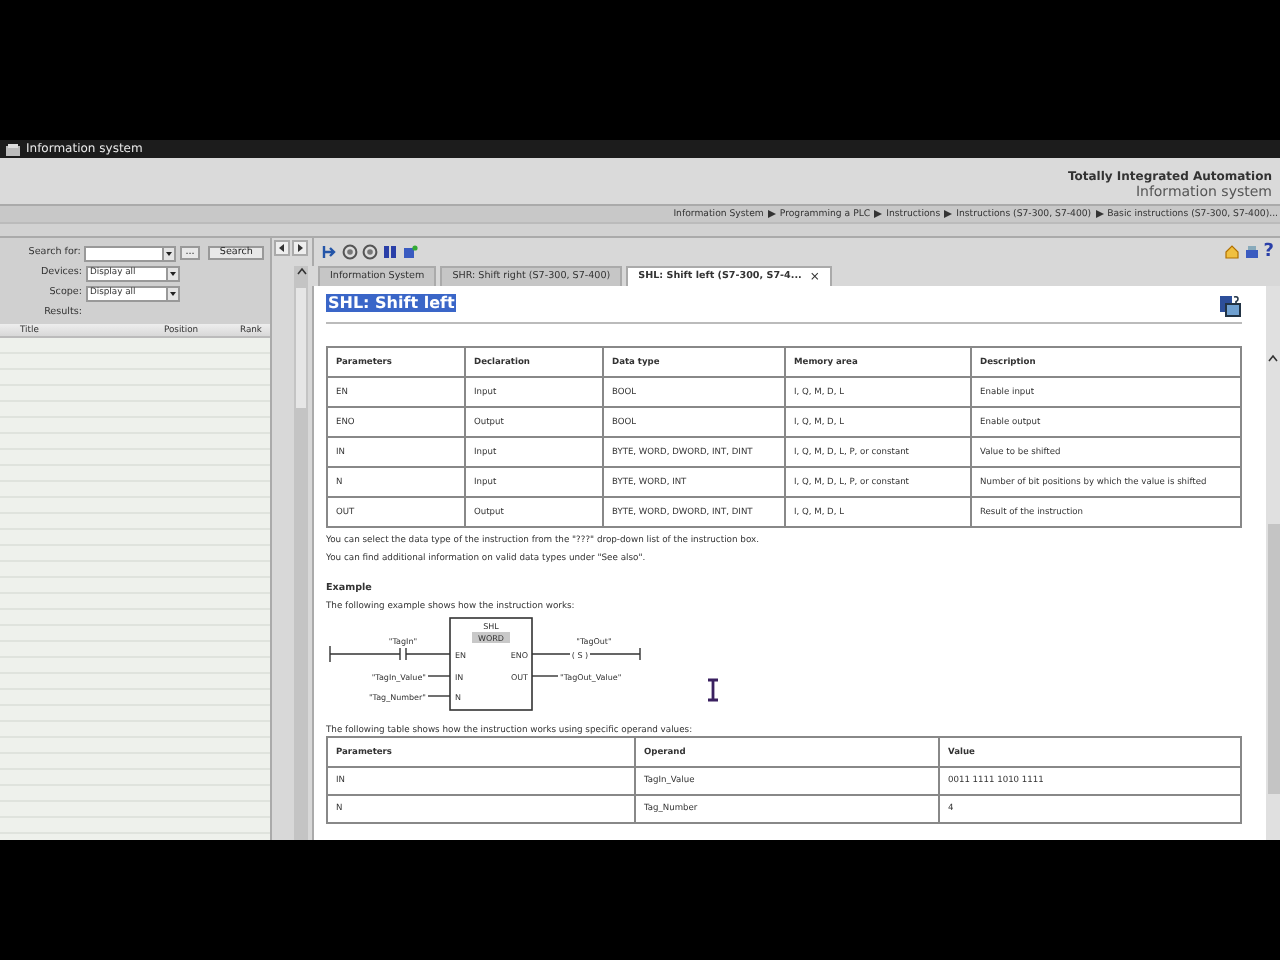  I want to click on book-help-icon, so click(1230, 306).